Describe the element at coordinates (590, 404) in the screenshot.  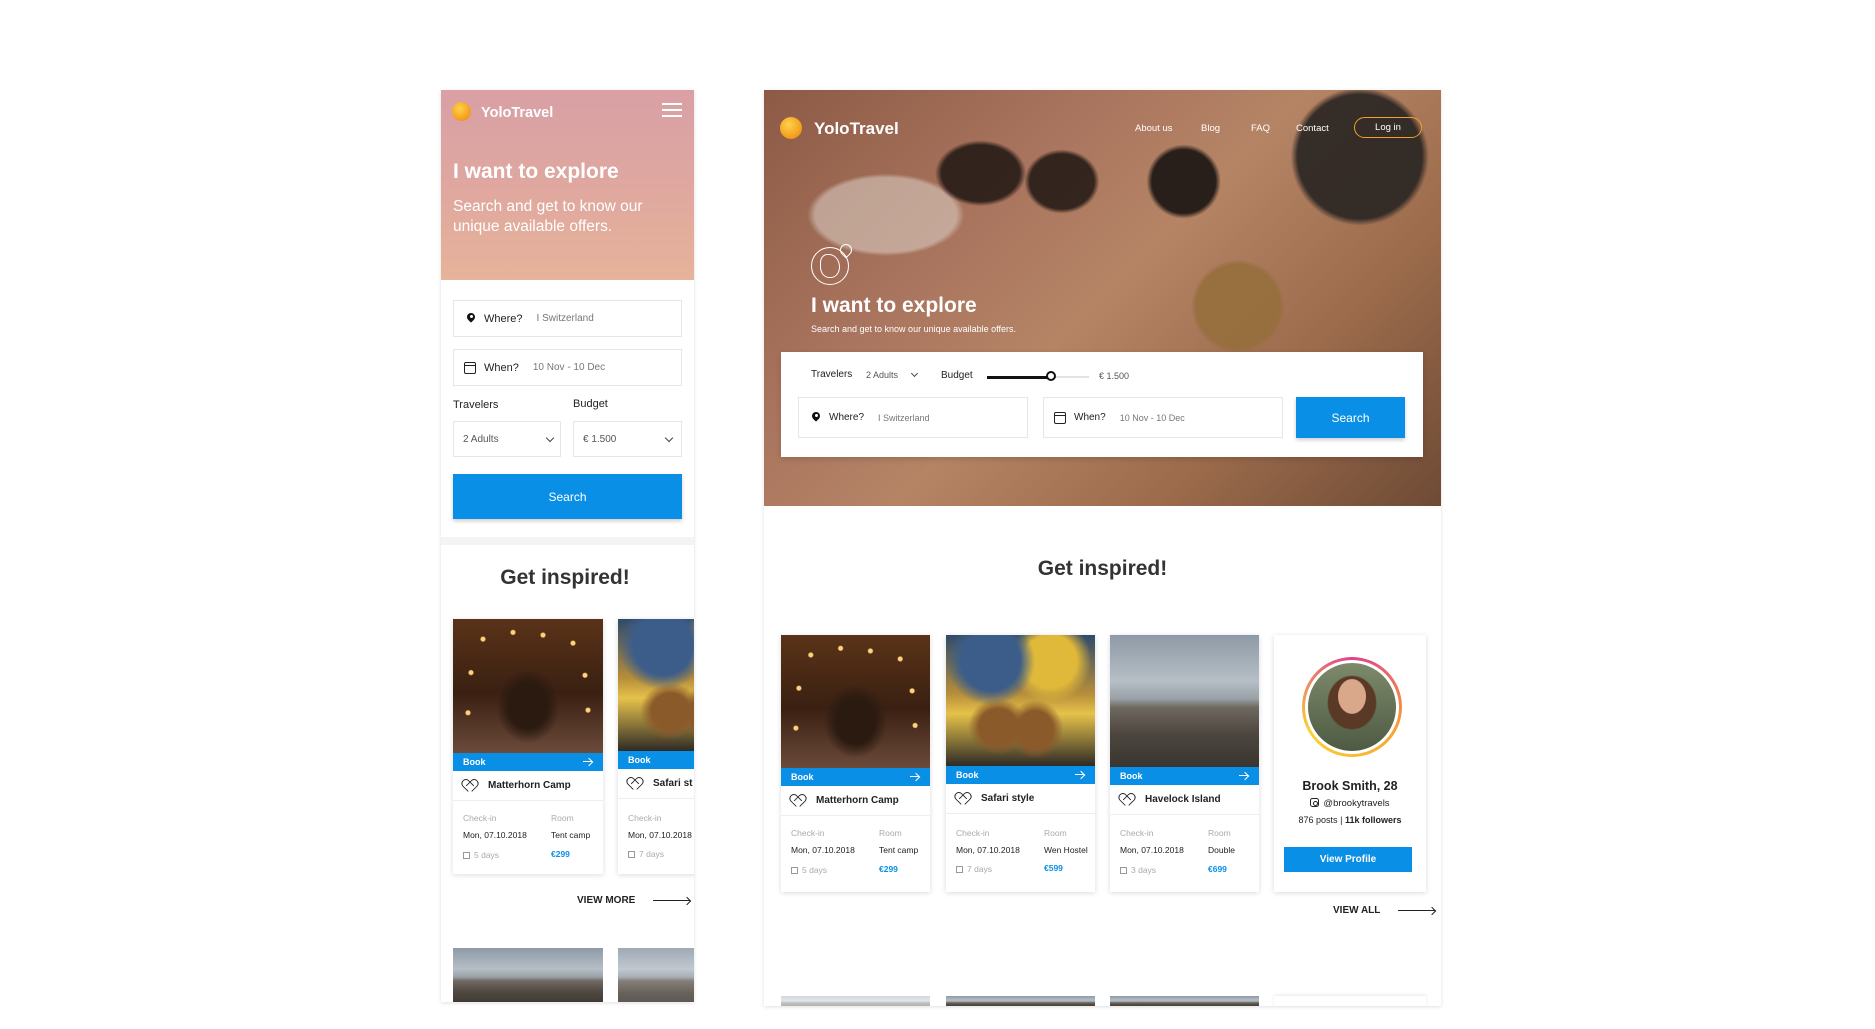
I see `budget-label: Budget` at that location.